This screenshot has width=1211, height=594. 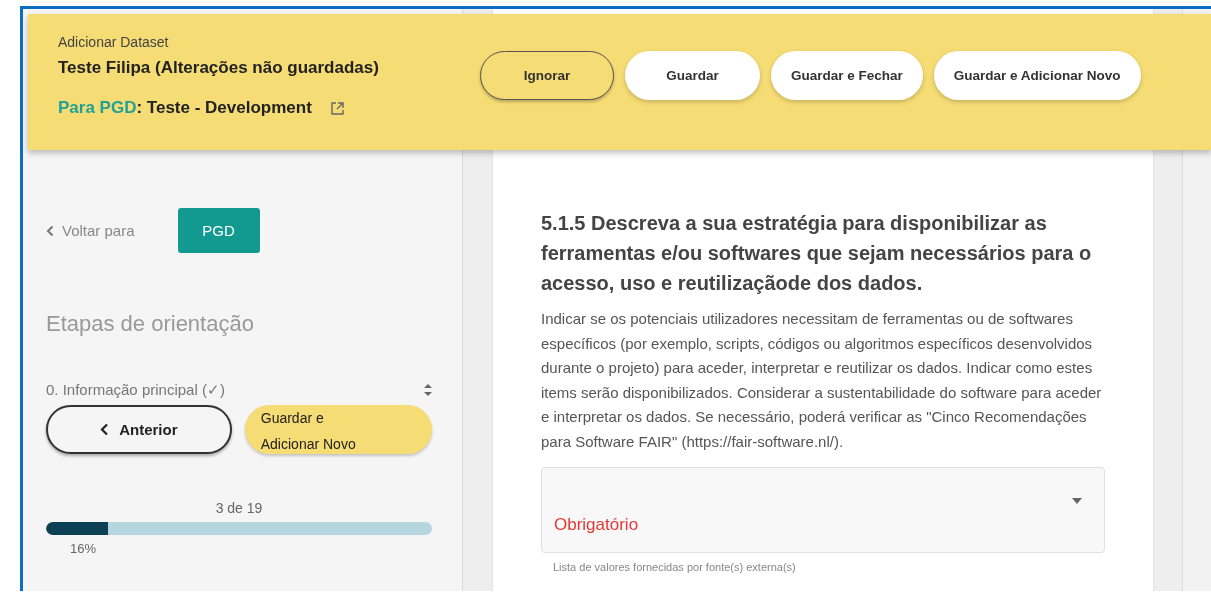 What do you see at coordinates (847, 75) in the screenshot?
I see `header-button: Guardar e Fechar` at bounding box center [847, 75].